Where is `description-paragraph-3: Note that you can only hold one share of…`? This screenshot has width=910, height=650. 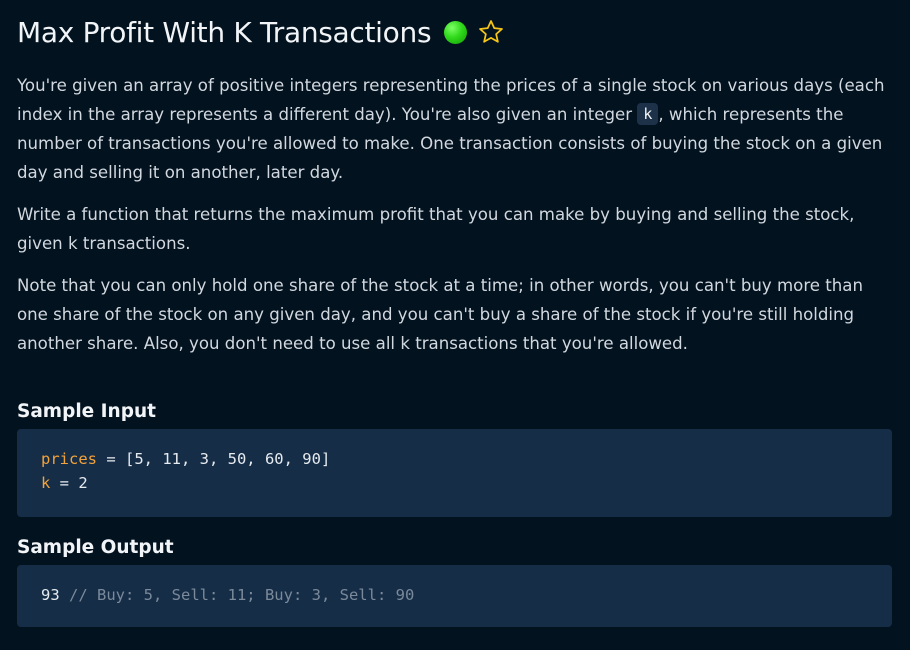
description-paragraph-3: Note that you can only hold one share of… is located at coordinates (440, 314).